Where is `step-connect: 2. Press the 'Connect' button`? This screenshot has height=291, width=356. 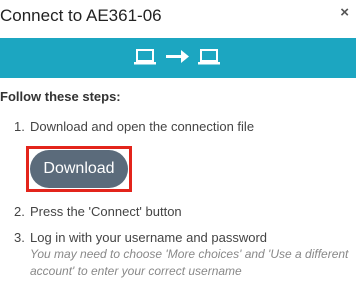
step-connect: 2. Press the 'Connect' button is located at coordinates (98, 211).